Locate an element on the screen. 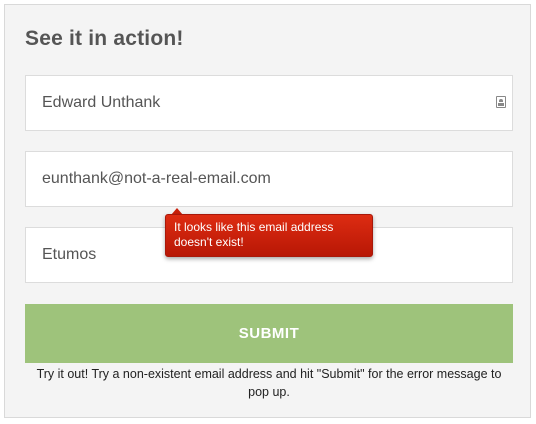  contact-card-icon is located at coordinates (501, 102).